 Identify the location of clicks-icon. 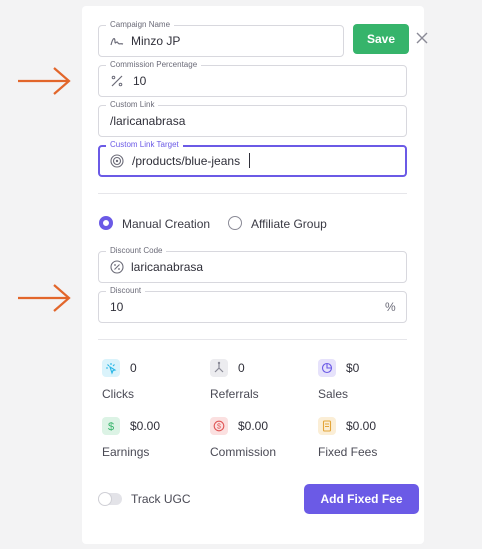
(111, 368).